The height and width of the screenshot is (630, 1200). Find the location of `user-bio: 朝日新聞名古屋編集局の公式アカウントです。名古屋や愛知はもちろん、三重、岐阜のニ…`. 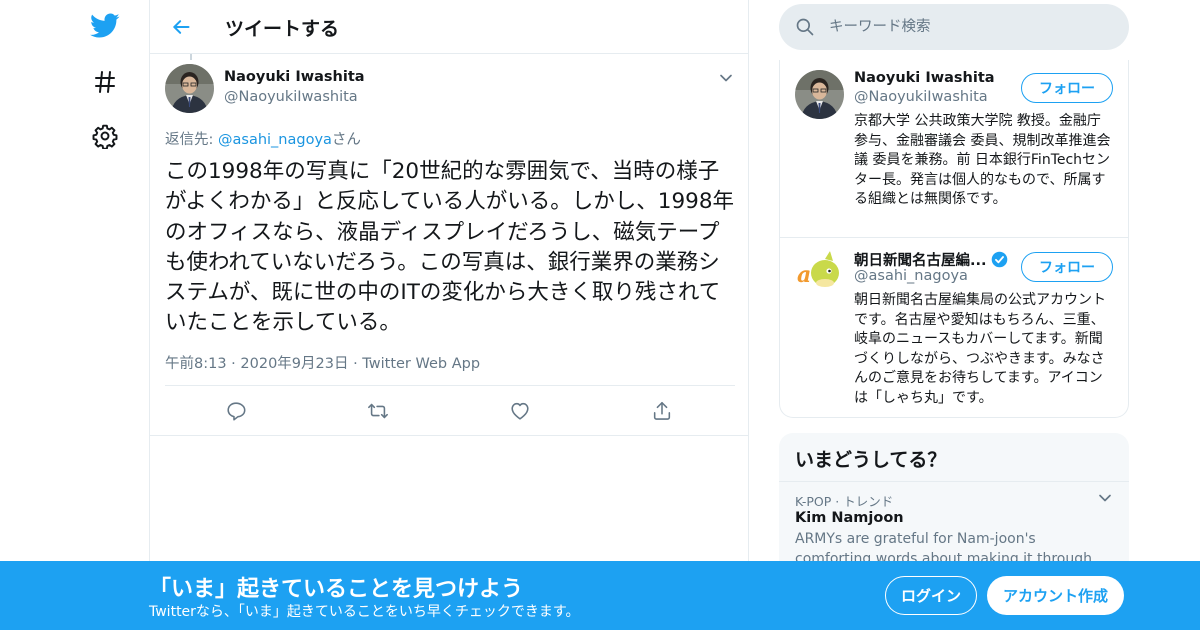

user-bio: 朝日新聞名古屋編集局の公式アカウントです。名古屋や愛知はもちろん、三重、岐阜のニ… is located at coordinates (980, 349).